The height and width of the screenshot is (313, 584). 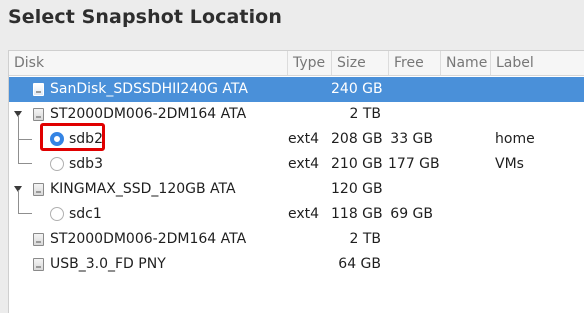 What do you see at coordinates (357, 189) in the screenshot?
I see `disk-size: 120 GB` at bounding box center [357, 189].